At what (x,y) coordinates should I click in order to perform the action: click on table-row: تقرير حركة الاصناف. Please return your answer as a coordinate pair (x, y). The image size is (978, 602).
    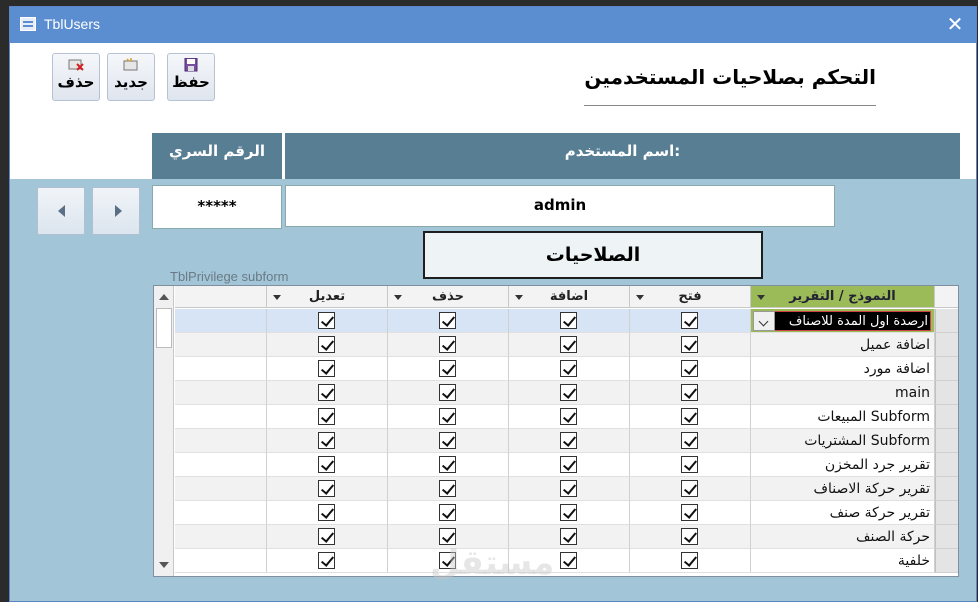
    Looking at the image, I should click on (566, 489).